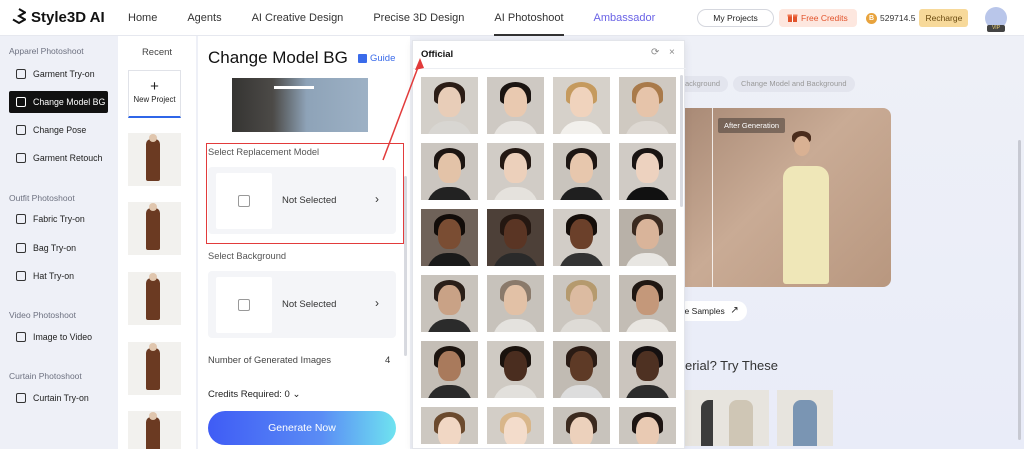  Describe the element at coordinates (58, 74) in the screenshot. I see `sidebar-item-garment-try-on: Garment Try-on` at that location.